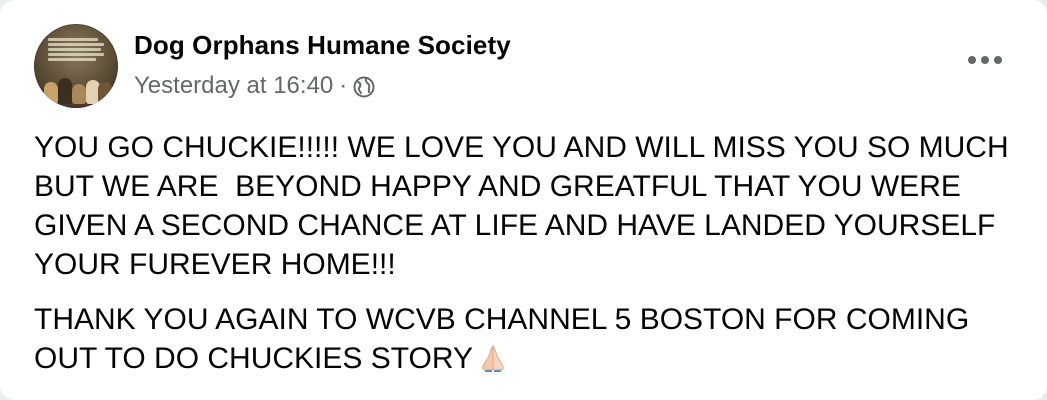  I want to click on globe-icon, so click(364, 87).